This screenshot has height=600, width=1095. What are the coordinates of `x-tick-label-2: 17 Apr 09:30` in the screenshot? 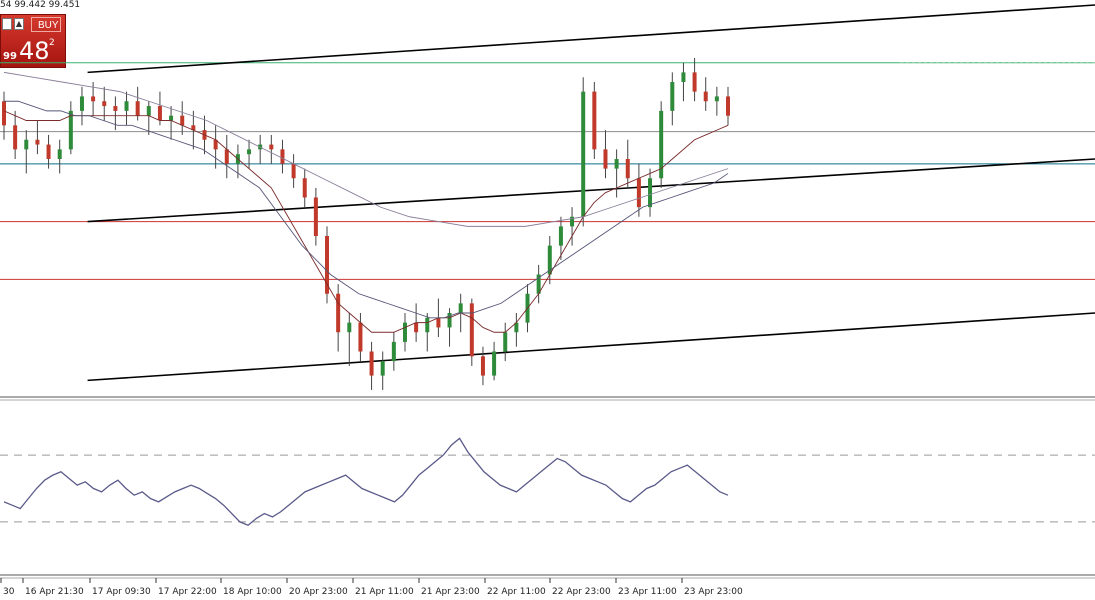 It's located at (121, 592).